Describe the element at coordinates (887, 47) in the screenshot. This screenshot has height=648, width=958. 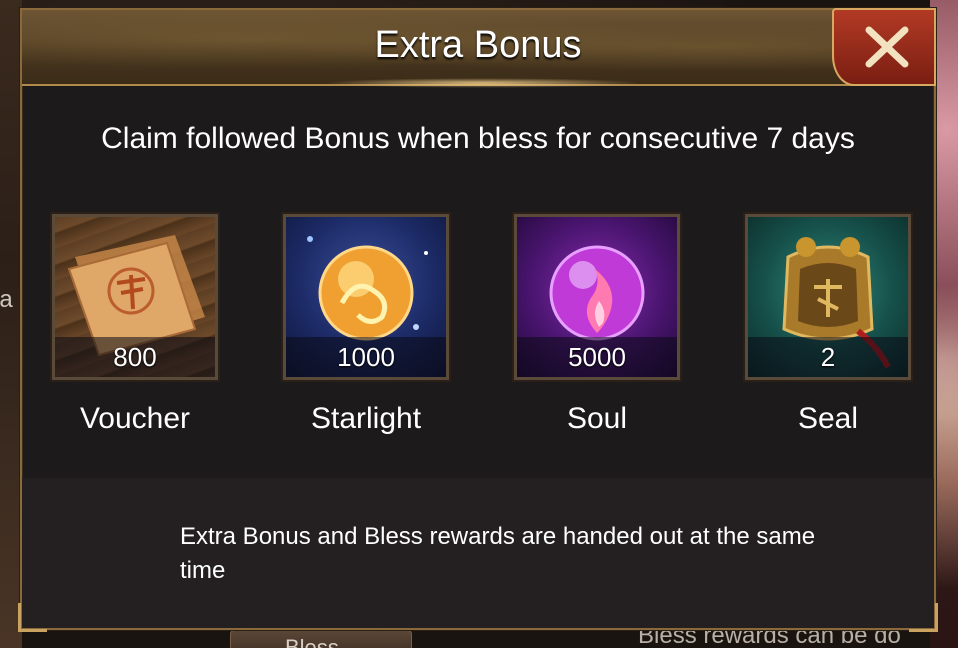
I see `close-icon` at that location.